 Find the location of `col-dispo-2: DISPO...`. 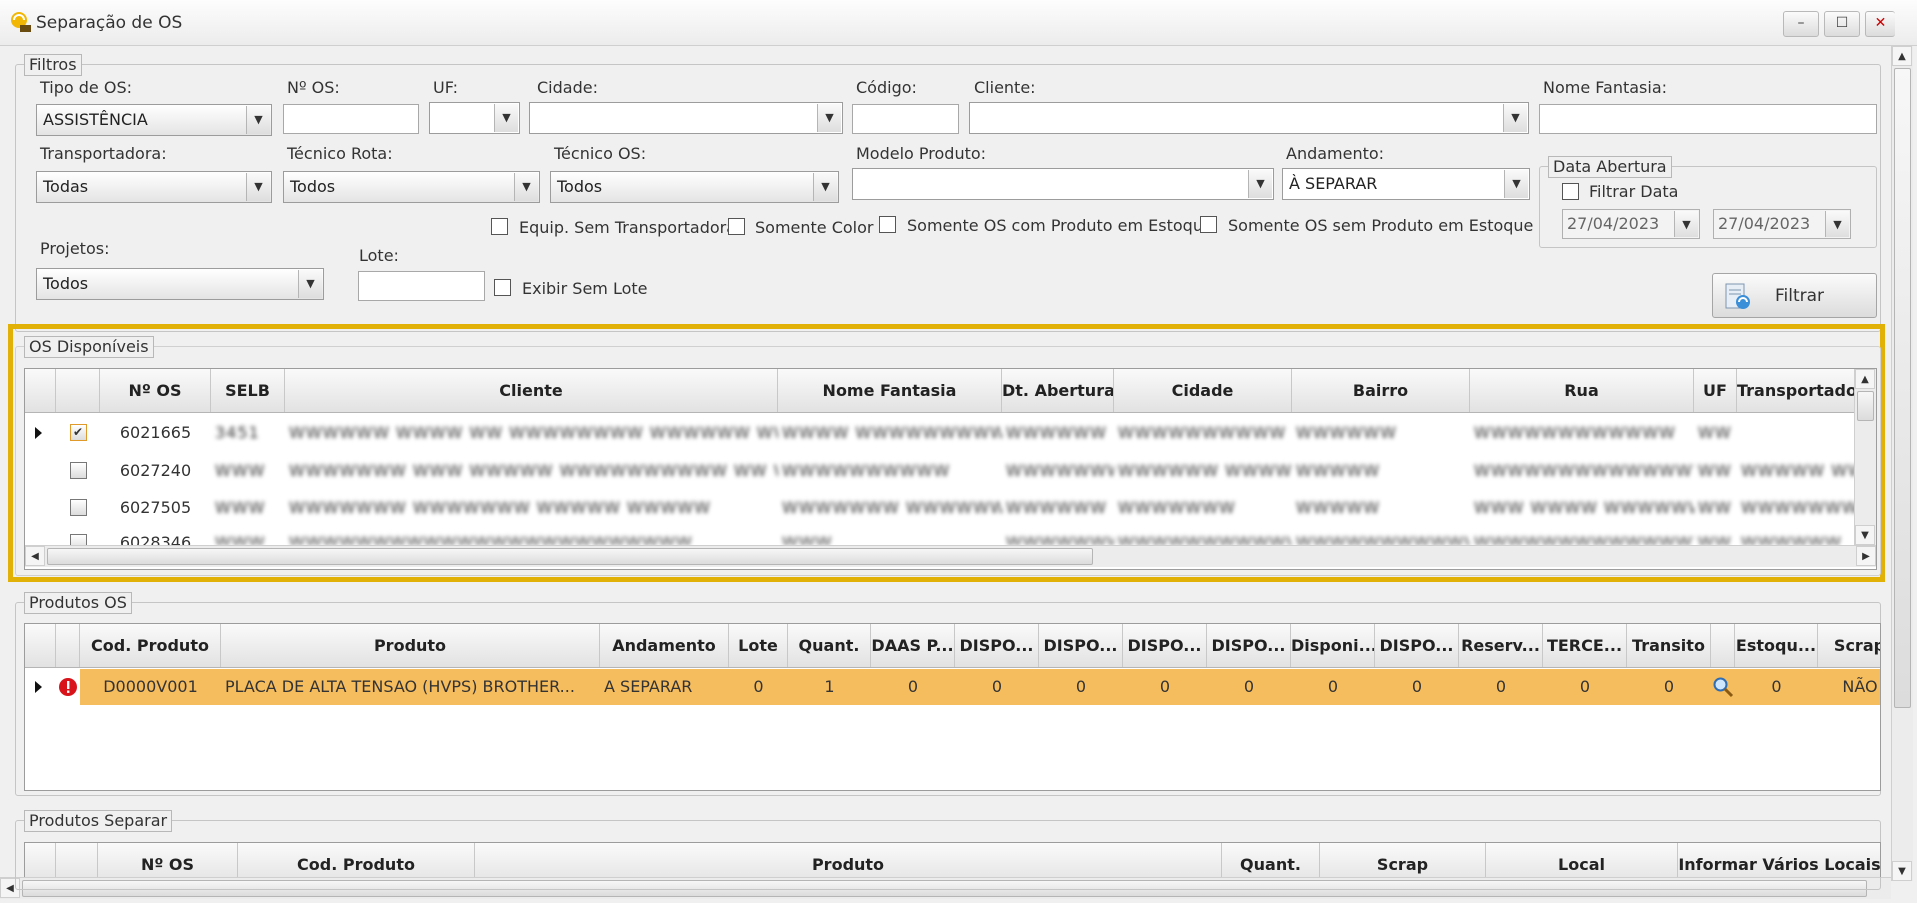

col-dispo-2: DISPO... is located at coordinates (1081, 645).